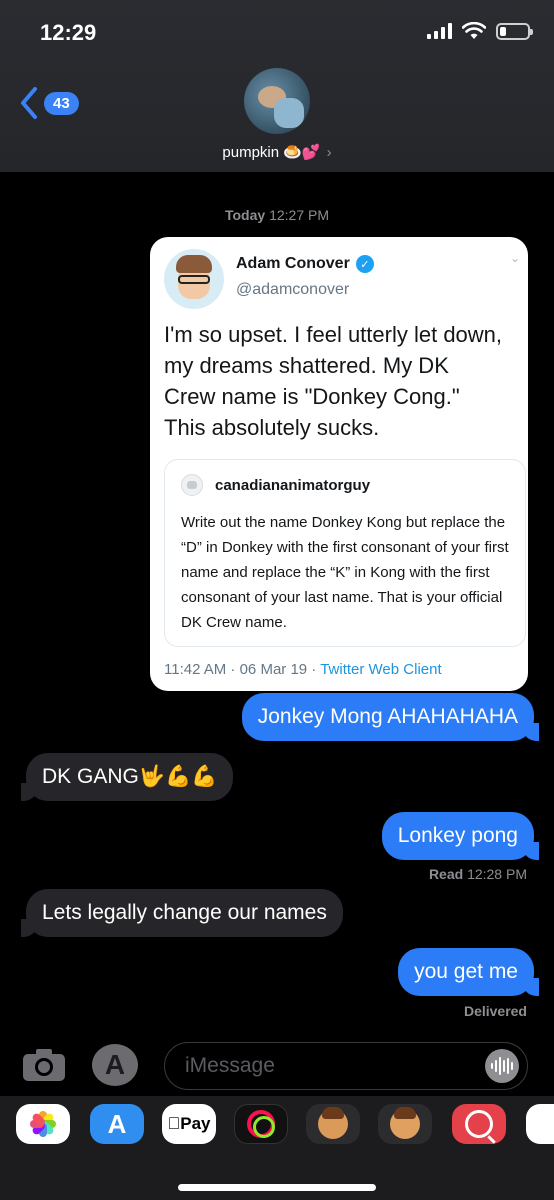 This screenshot has height=1200, width=554. What do you see at coordinates (299, 215) in the screenshot?
I see `timestamp-time: 12:27 PM` at bounding box center [299, 215].